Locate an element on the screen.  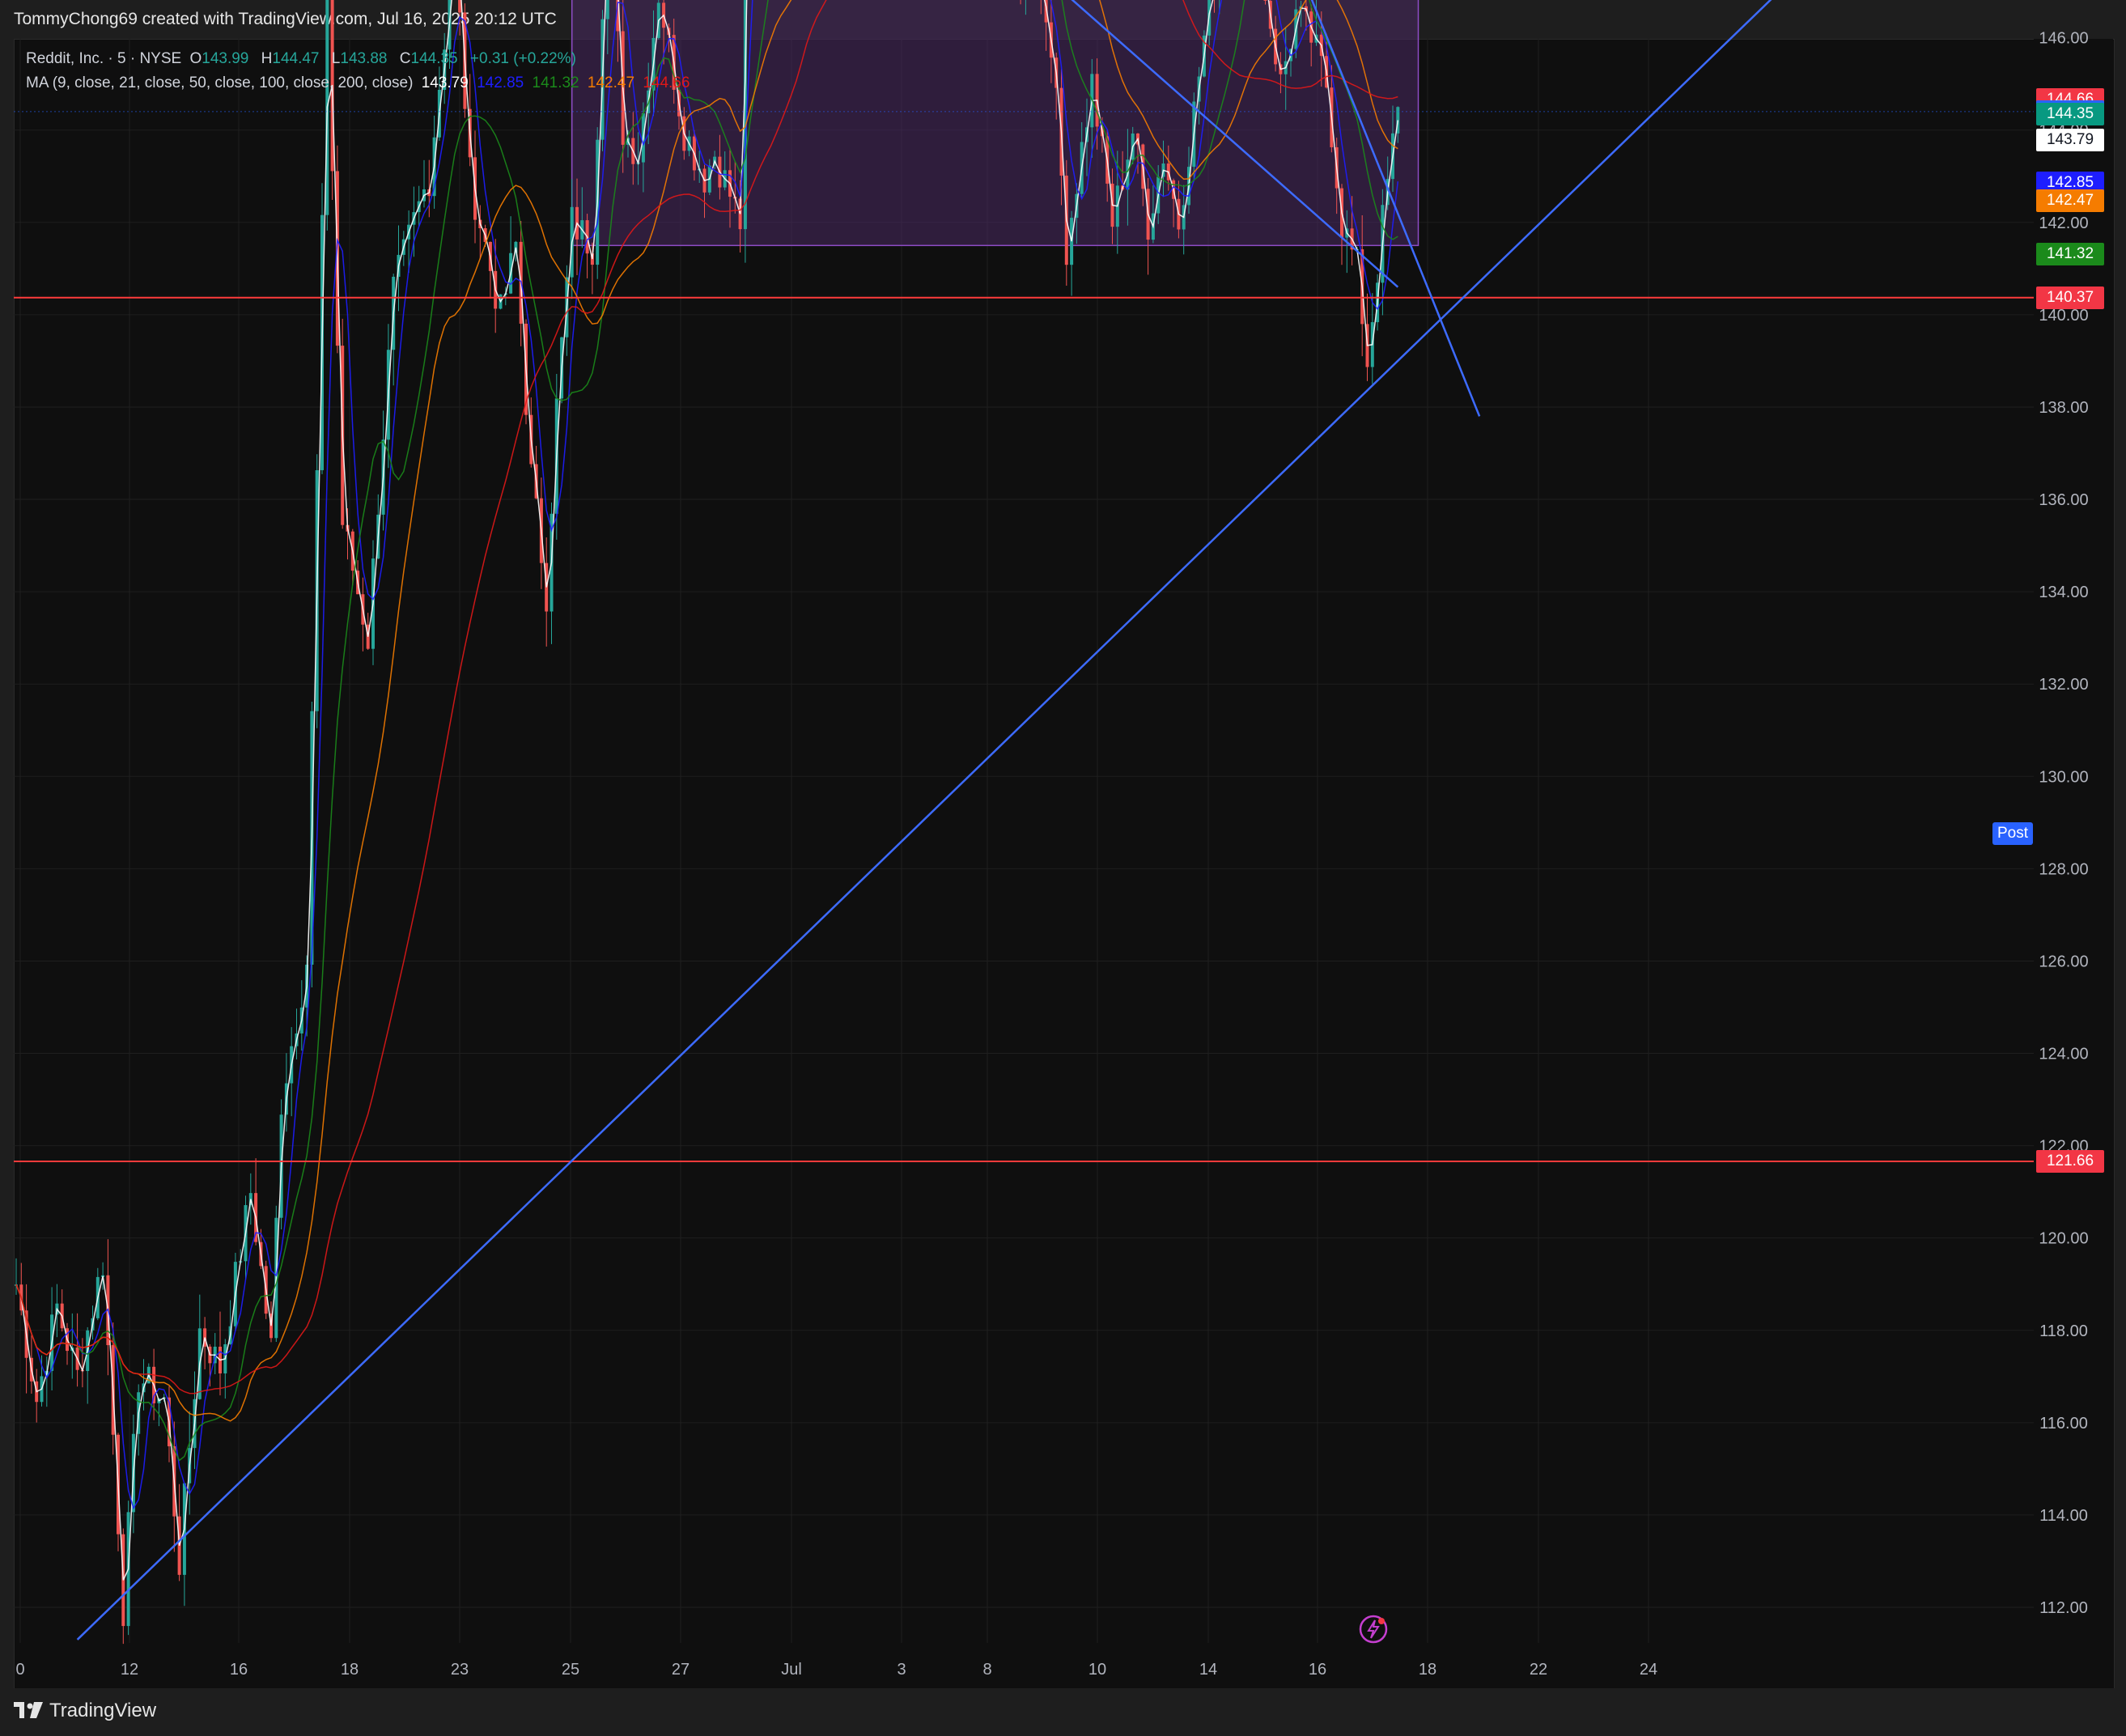
price-tick-label: 132.00 is located at coordinates (2063, 685).